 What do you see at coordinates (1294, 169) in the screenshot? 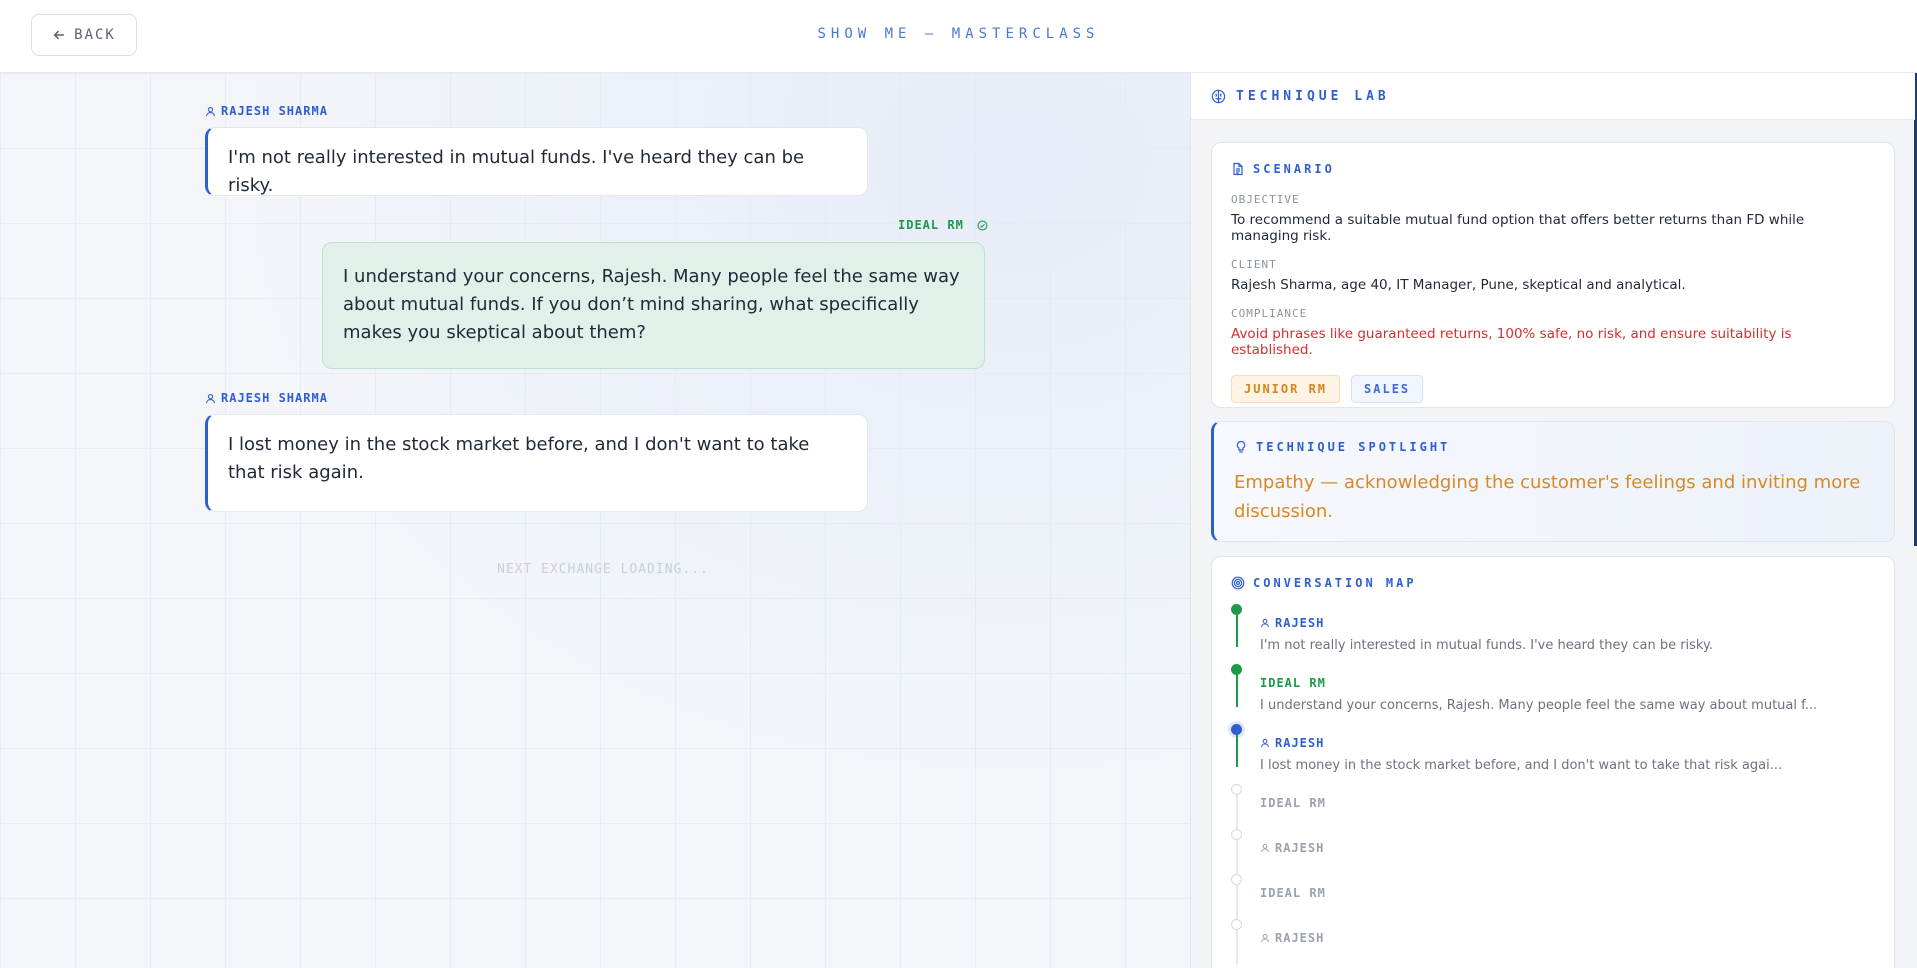
I see `scenario-title-label: SCENARIO` at bounding box center [1294, 169].